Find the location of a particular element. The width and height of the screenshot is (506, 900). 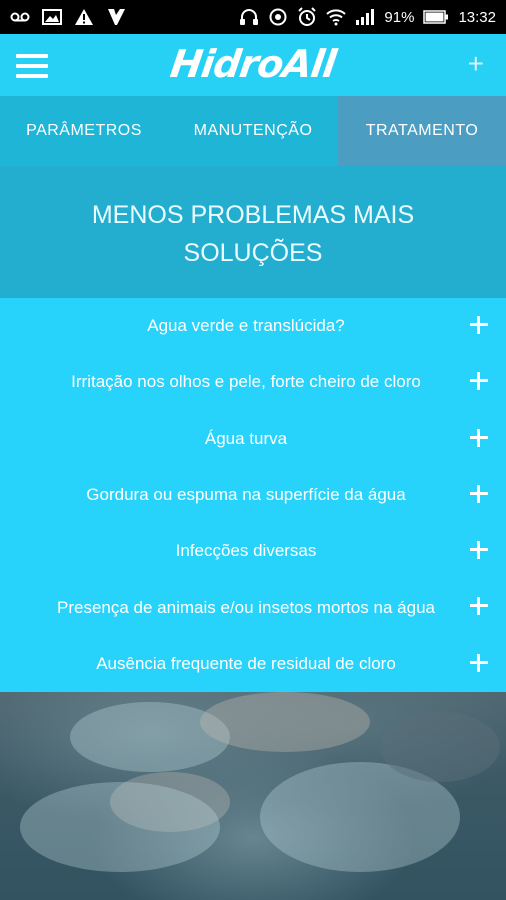

app-bar: HidroAll + is located at coordinates (253, 65).